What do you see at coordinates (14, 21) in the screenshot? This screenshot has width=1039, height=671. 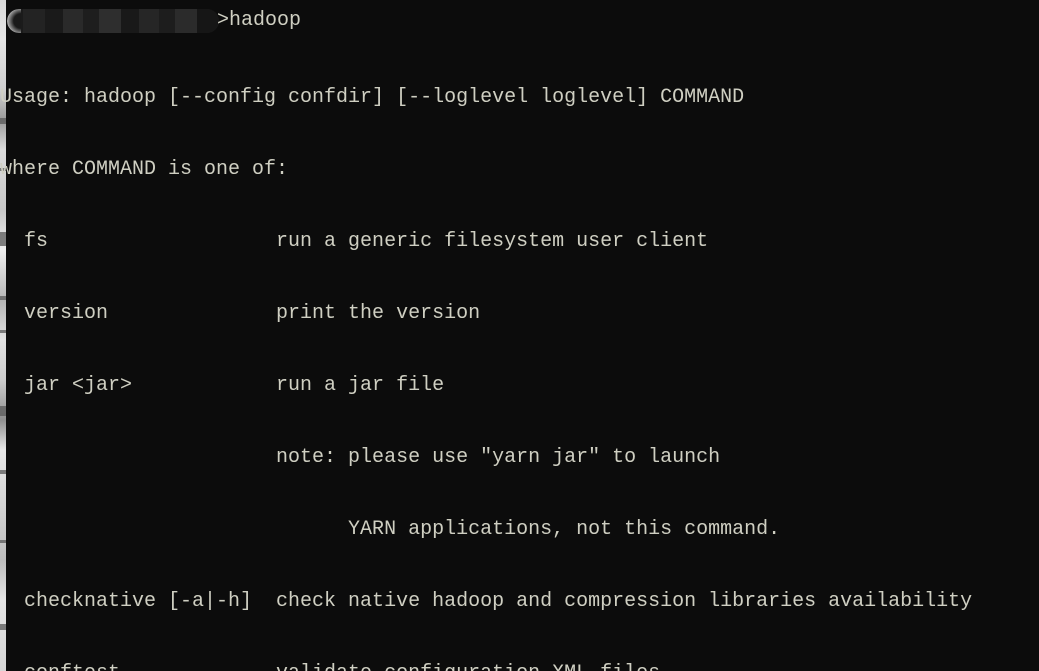 I see `redaction-left-cap` at bounding box center [14, 21].